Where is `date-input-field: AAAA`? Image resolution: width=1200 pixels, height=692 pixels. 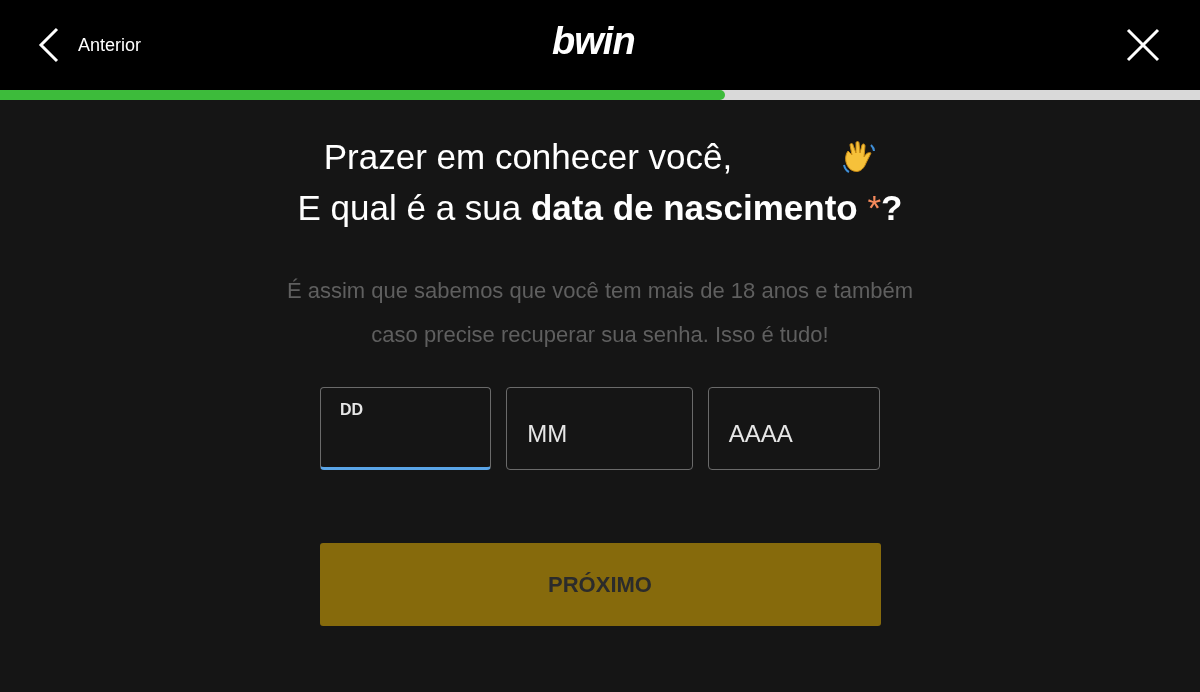
date-input-field: AAAA is located at coordinates (793, 428).